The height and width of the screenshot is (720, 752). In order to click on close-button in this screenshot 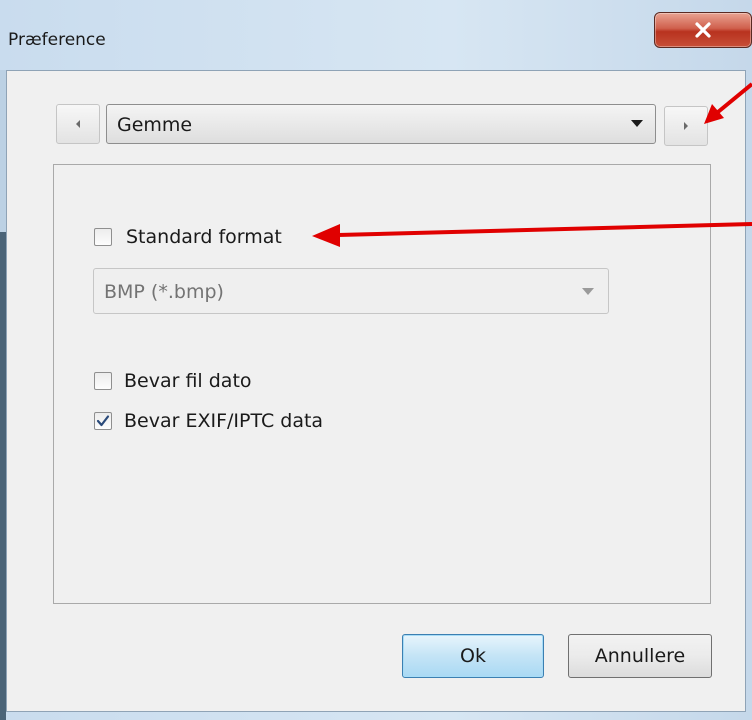, I will do `click(703, 30)`.